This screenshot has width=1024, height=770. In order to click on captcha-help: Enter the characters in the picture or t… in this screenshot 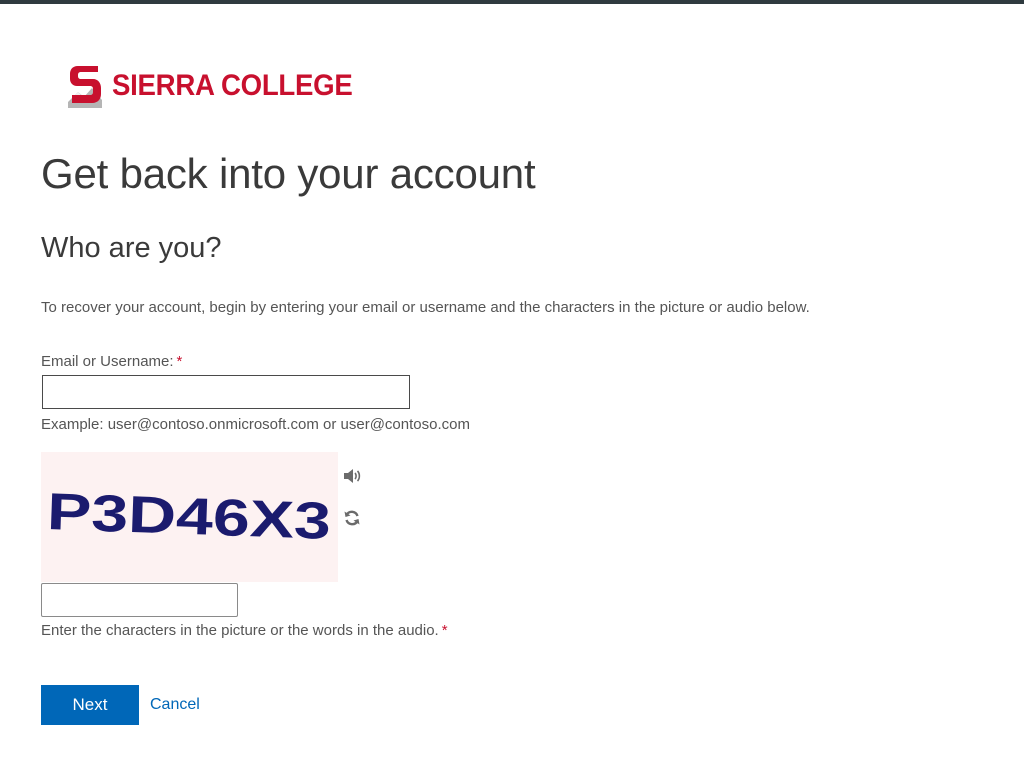, I will do `click(244, 631)`.